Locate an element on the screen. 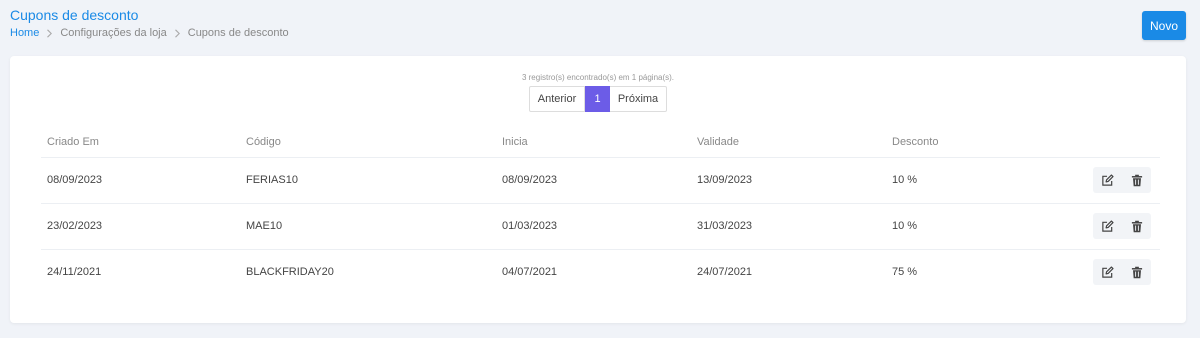 The width and height of the screenshot is (1200, 338). cell-code: BLACKFRIDAY20 is located at coordinates (290, 272).